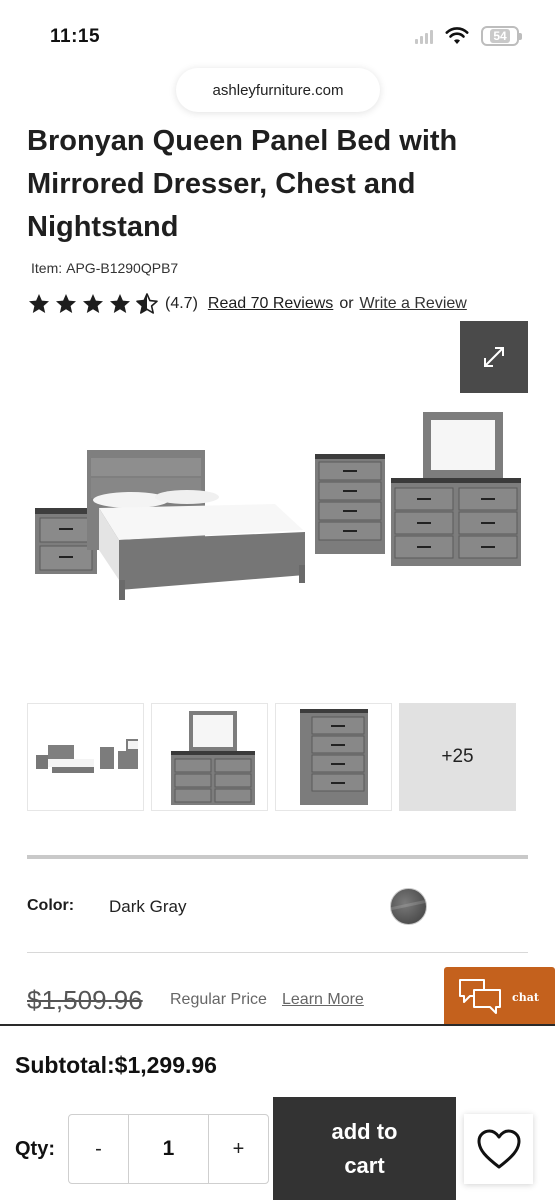 The width and height of the screenshot is (555, 1200). Describe the element at coordinates (413, 304) in the screenshot. I see `write-review-link: Write a Review` at that location.